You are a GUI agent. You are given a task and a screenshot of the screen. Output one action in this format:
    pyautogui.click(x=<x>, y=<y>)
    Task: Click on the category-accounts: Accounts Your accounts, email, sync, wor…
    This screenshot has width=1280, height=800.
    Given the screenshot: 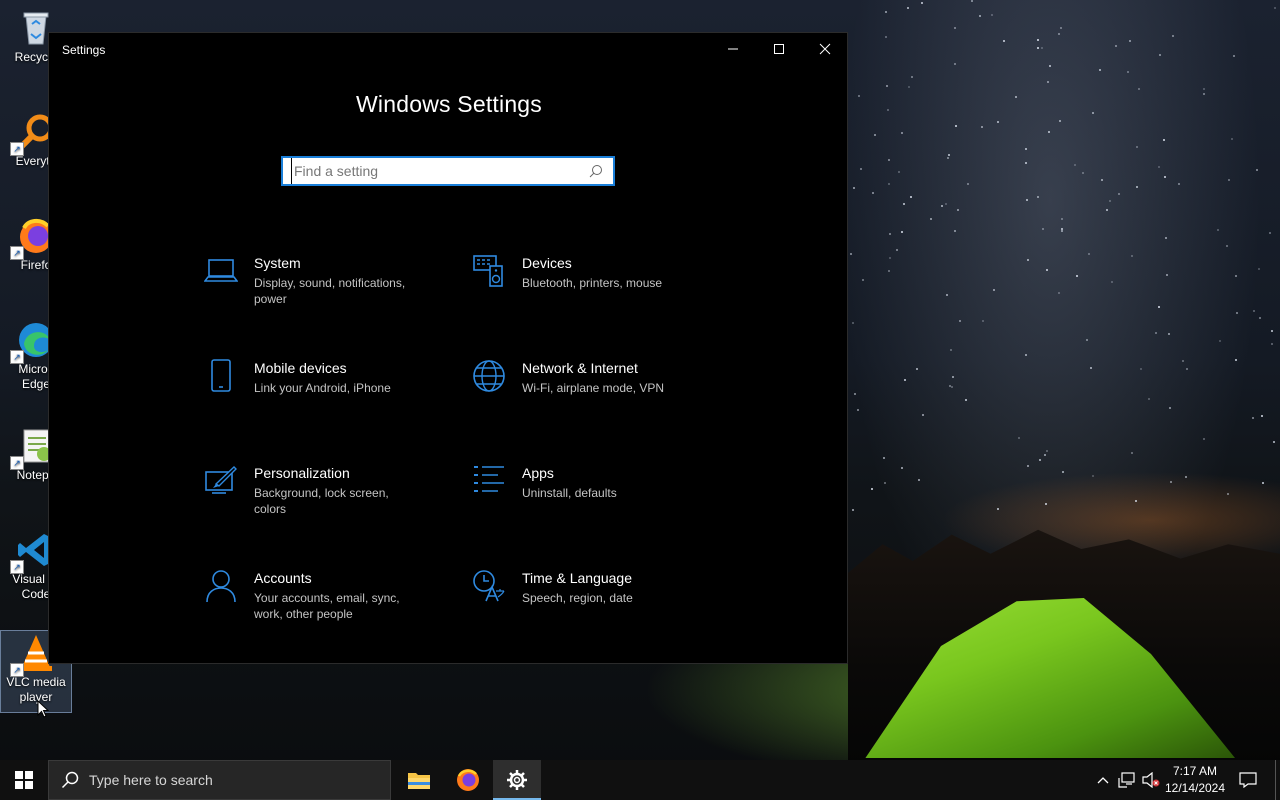 What is the action you would take?
    pyautogui.click(x=324, y=595)
    